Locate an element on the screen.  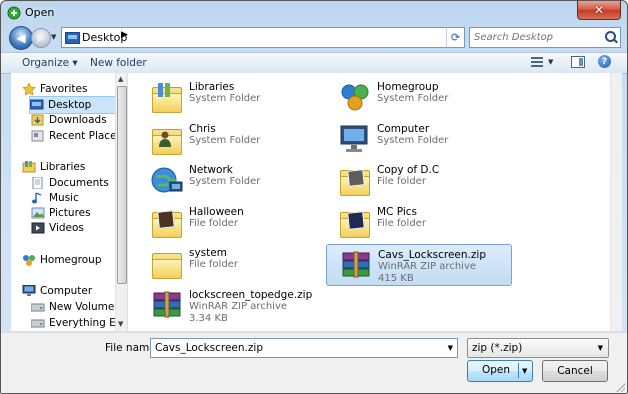
cancel-button: Cancel is located at coordinates (575, 371).